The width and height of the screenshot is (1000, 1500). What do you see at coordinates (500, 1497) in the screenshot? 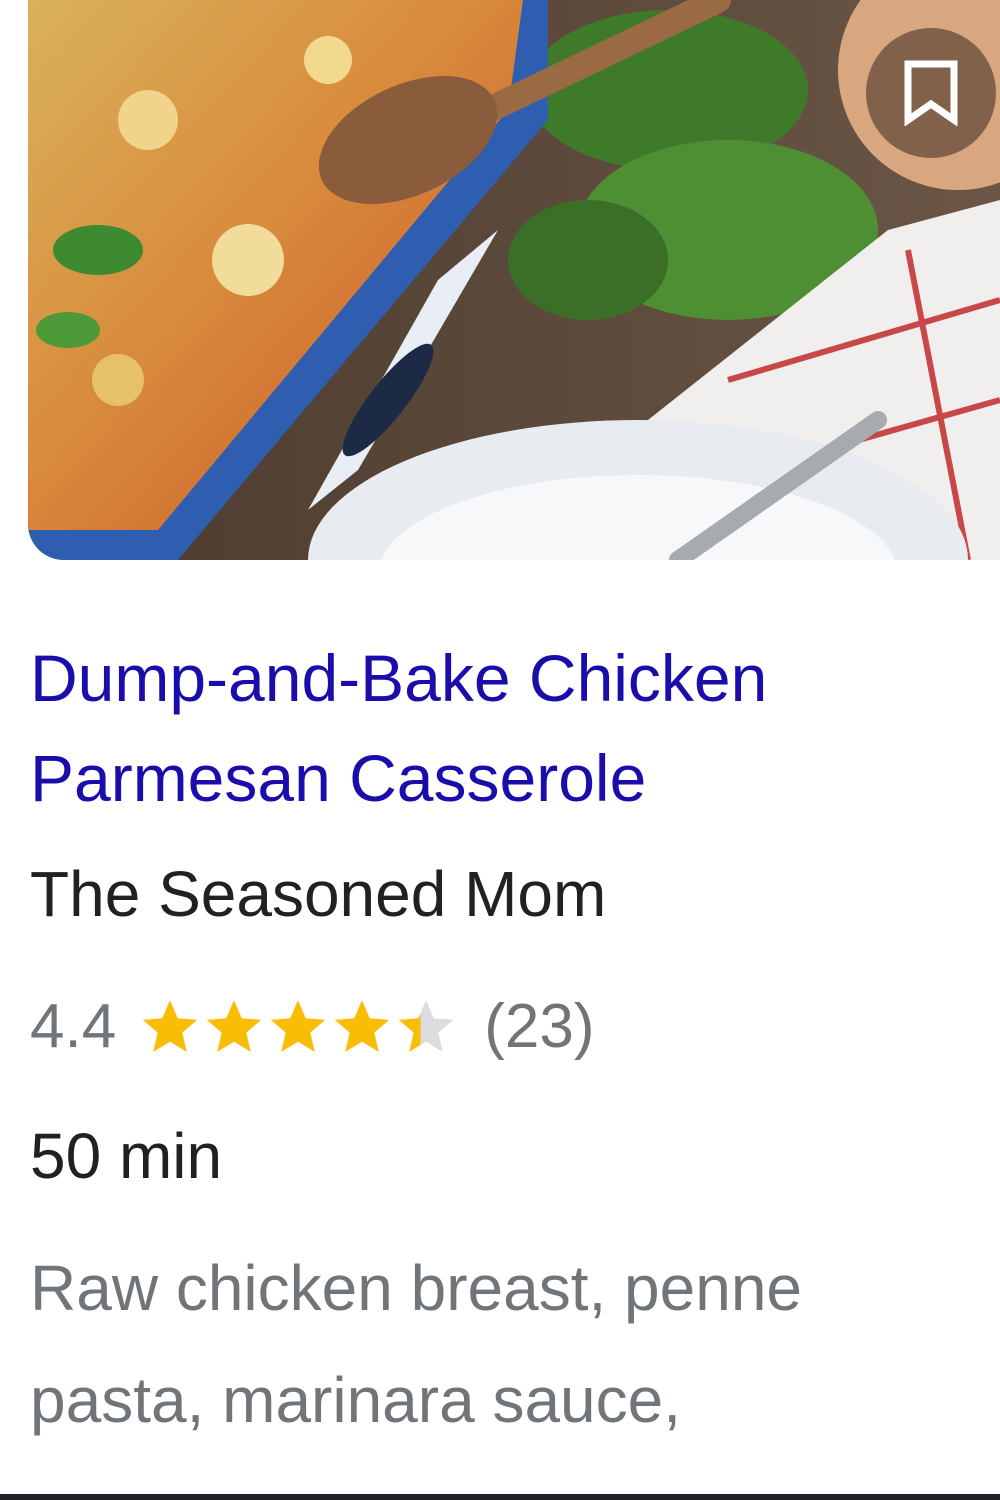
I see `divider` at bounding box center [500, 1497].